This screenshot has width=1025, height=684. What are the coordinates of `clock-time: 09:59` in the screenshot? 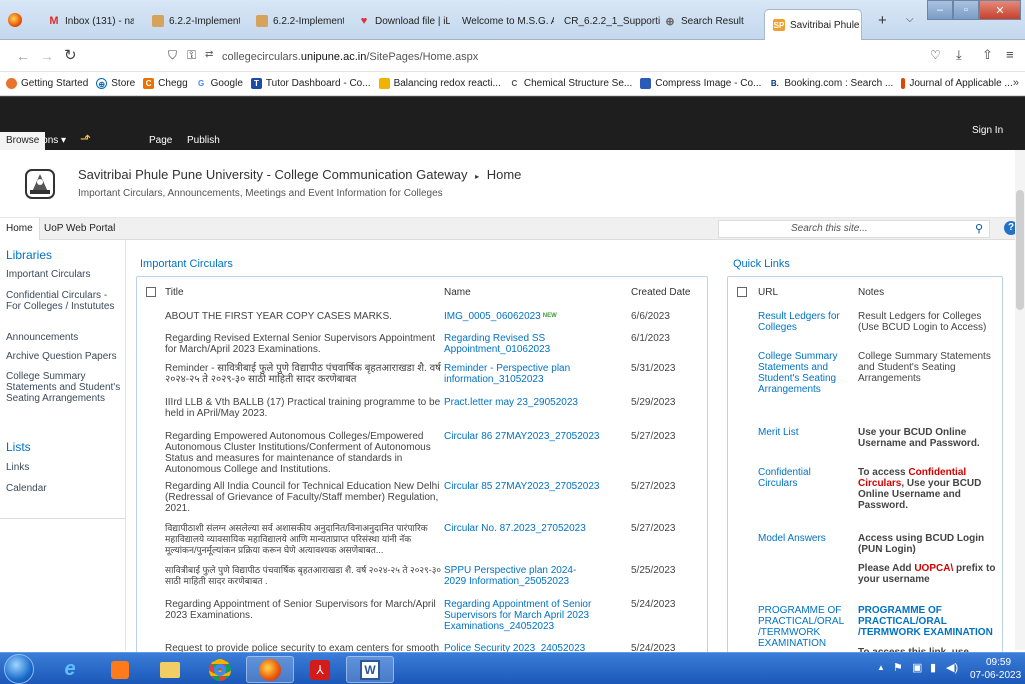 It's located at (998, 662).